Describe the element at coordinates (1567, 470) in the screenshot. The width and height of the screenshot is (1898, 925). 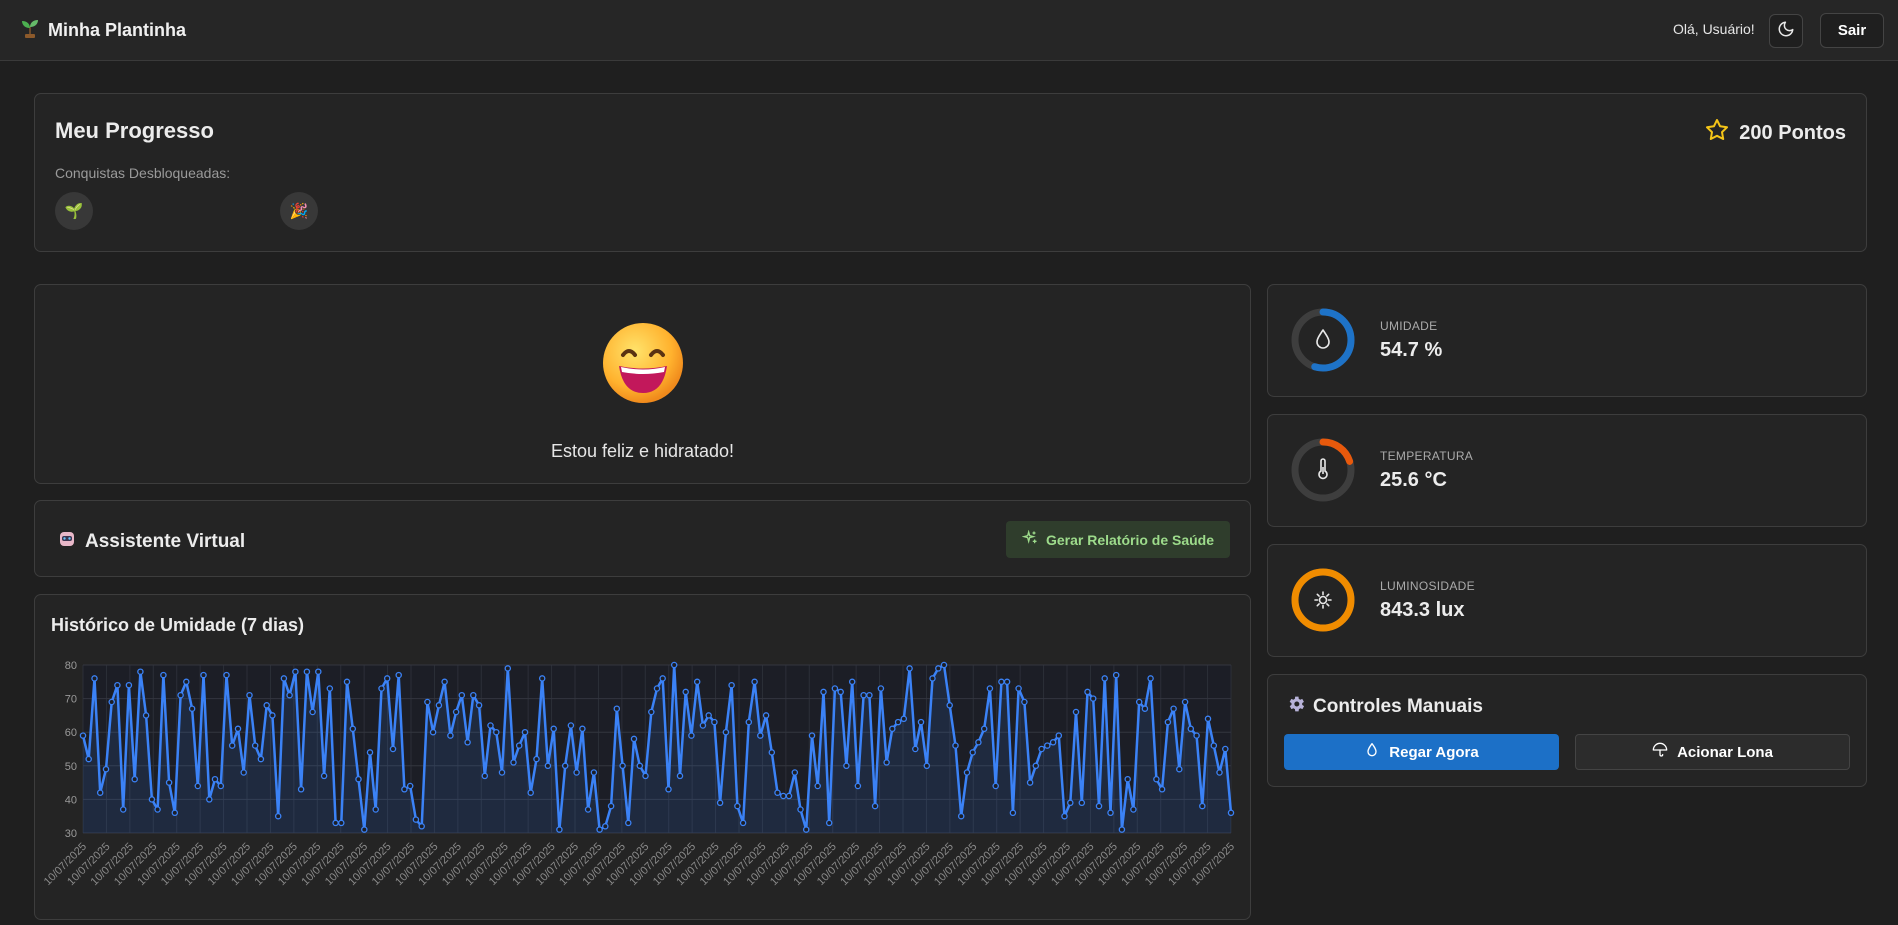
I see `temperature-card: TEMPERATURA 25.6 °C` at that location.